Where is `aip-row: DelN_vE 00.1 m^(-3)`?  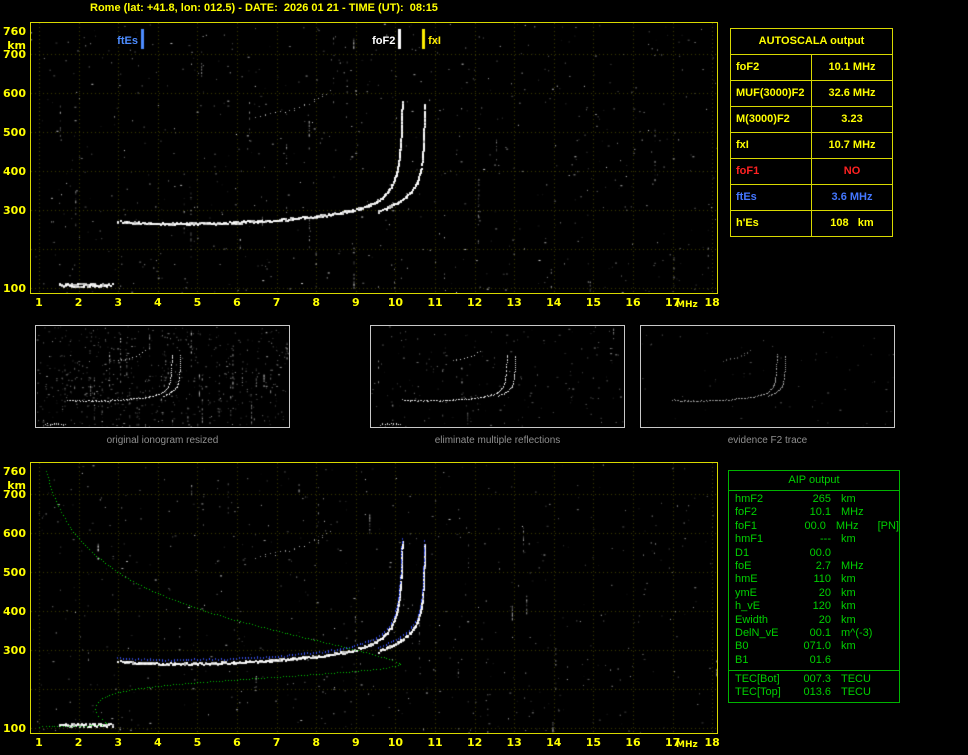 aip-row: DelN_vE 00.1 m^(-3) is located at coordinates (814, 633).